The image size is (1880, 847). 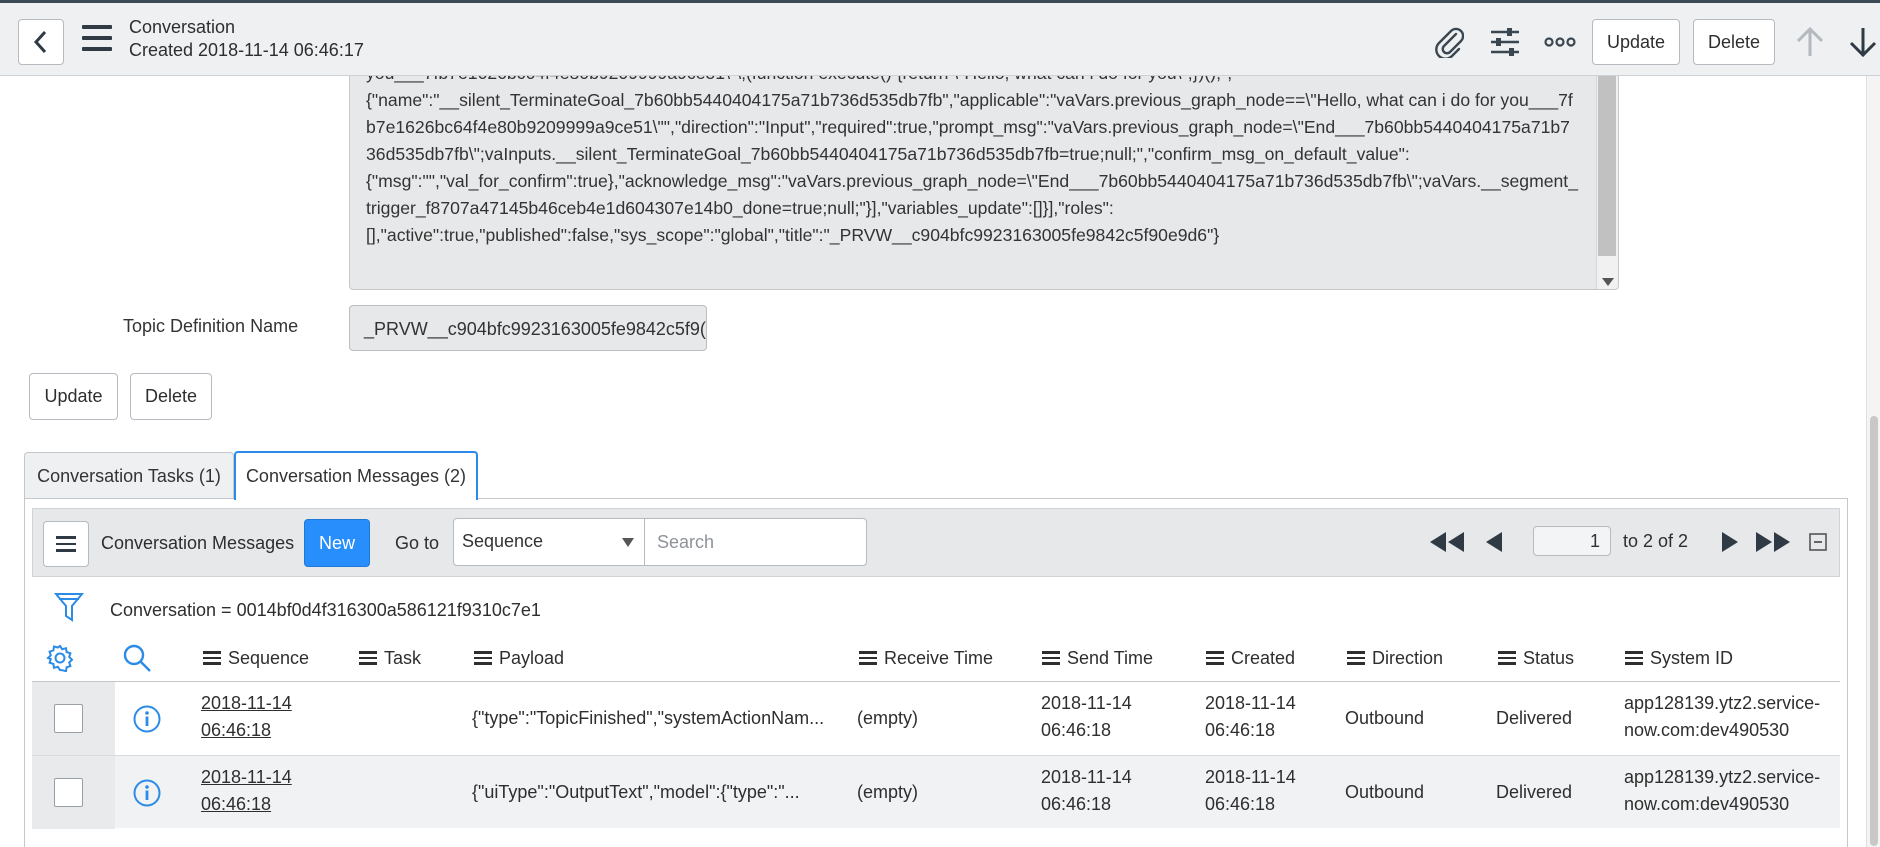 What do you see at coordinates (1572, 541) in the screenshot?
I see `page-number-input` at bounding box center [1572, 541].